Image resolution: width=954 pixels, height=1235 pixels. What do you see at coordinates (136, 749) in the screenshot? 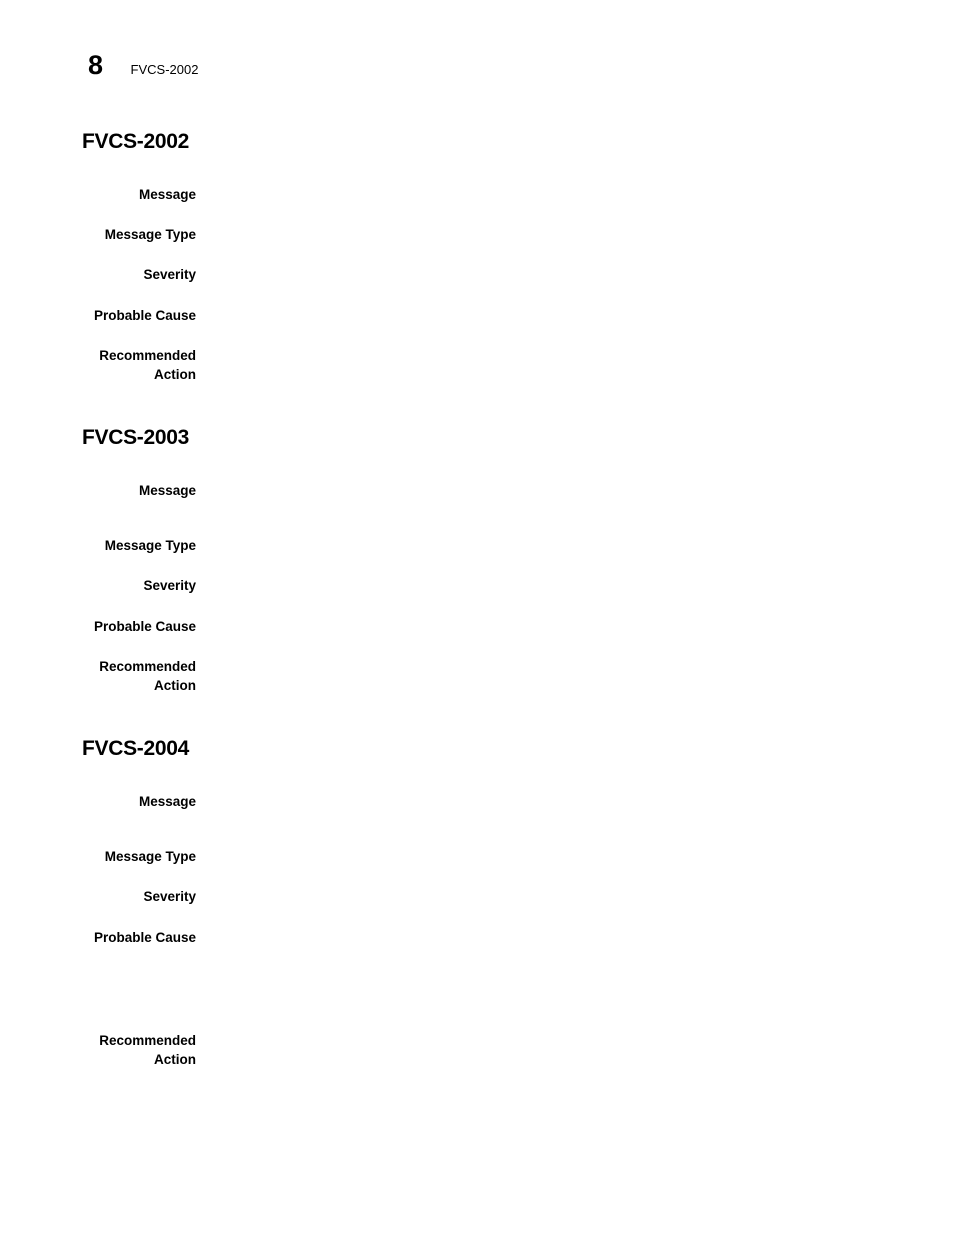
I see `section-heading: FVCS-2004` at bounding box center [136, 749].